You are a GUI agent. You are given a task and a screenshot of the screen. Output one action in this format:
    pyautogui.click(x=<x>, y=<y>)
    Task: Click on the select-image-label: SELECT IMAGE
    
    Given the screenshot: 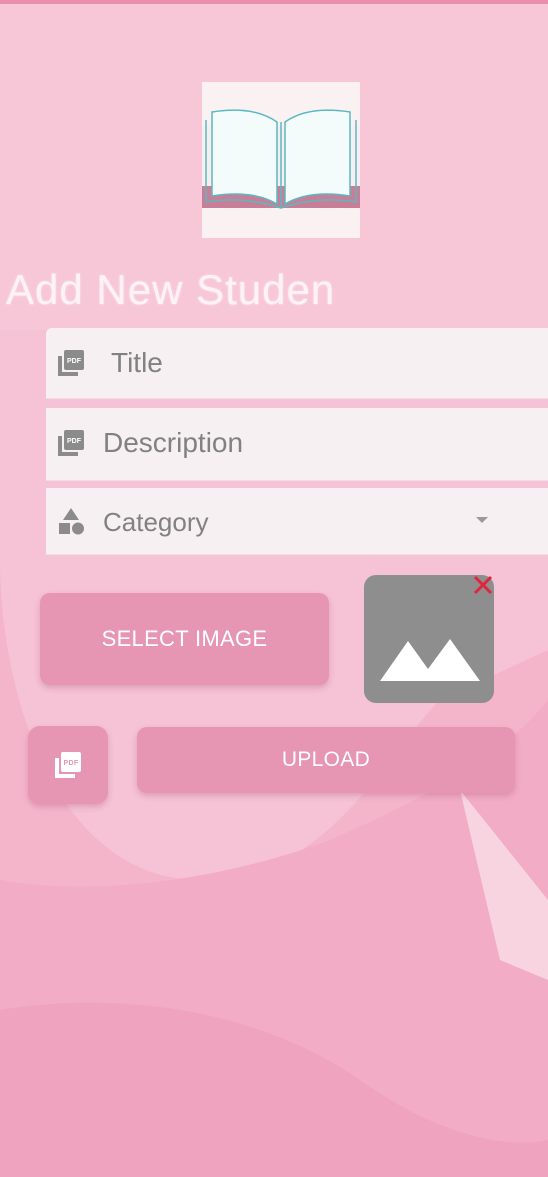 What is the action you would take?
    pyautogui.click(x=184, y=638)
    